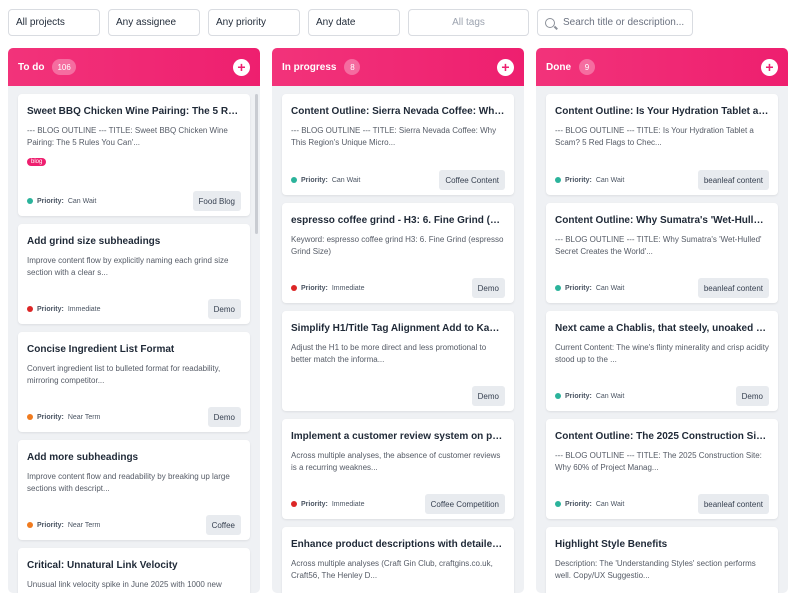 Image resolution: width=800 pixels, height=609 pixels. What do you see at coordinates (101, 349) in the screenshot?
I see `card-title: Concise Ingredient List Format` at bounding box center [101, 349].